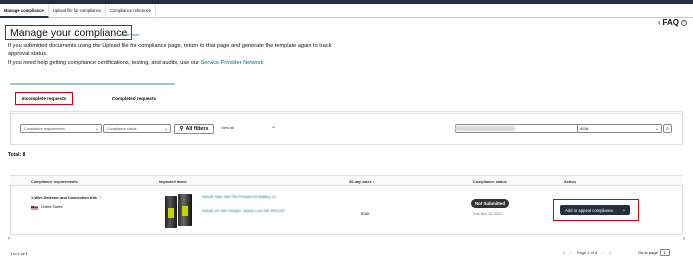 The width and height of the screenshot is (693, 259). What do you see at coordinates (610, 252) in the screenshot?
I see `last-page-icon: ›|` at bounding box center [610, 252].